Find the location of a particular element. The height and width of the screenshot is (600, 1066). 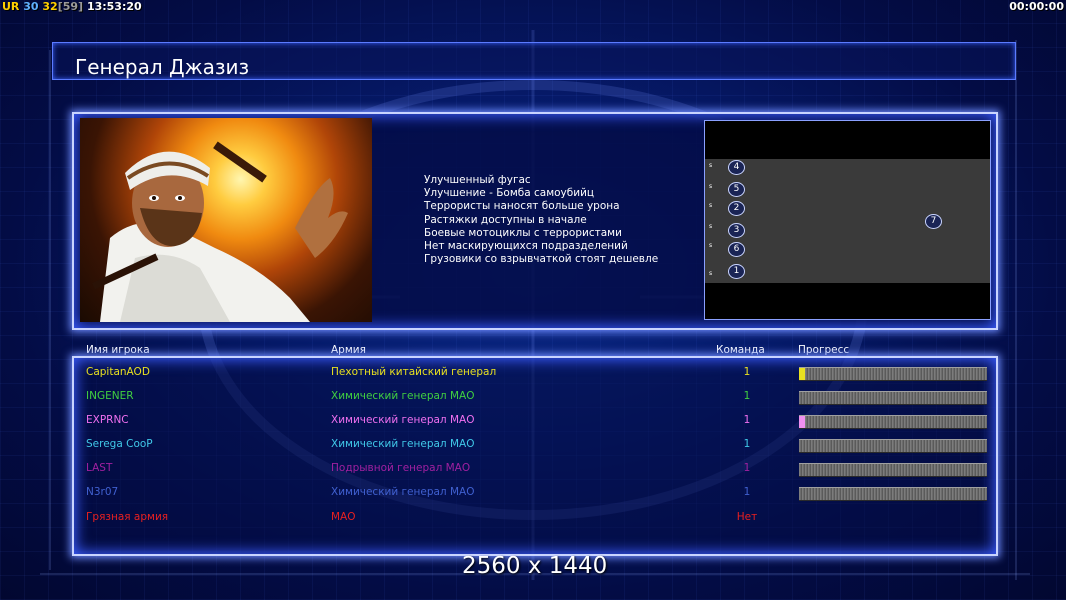

header-progress: Прогресс is located at coordinates (824, 350).